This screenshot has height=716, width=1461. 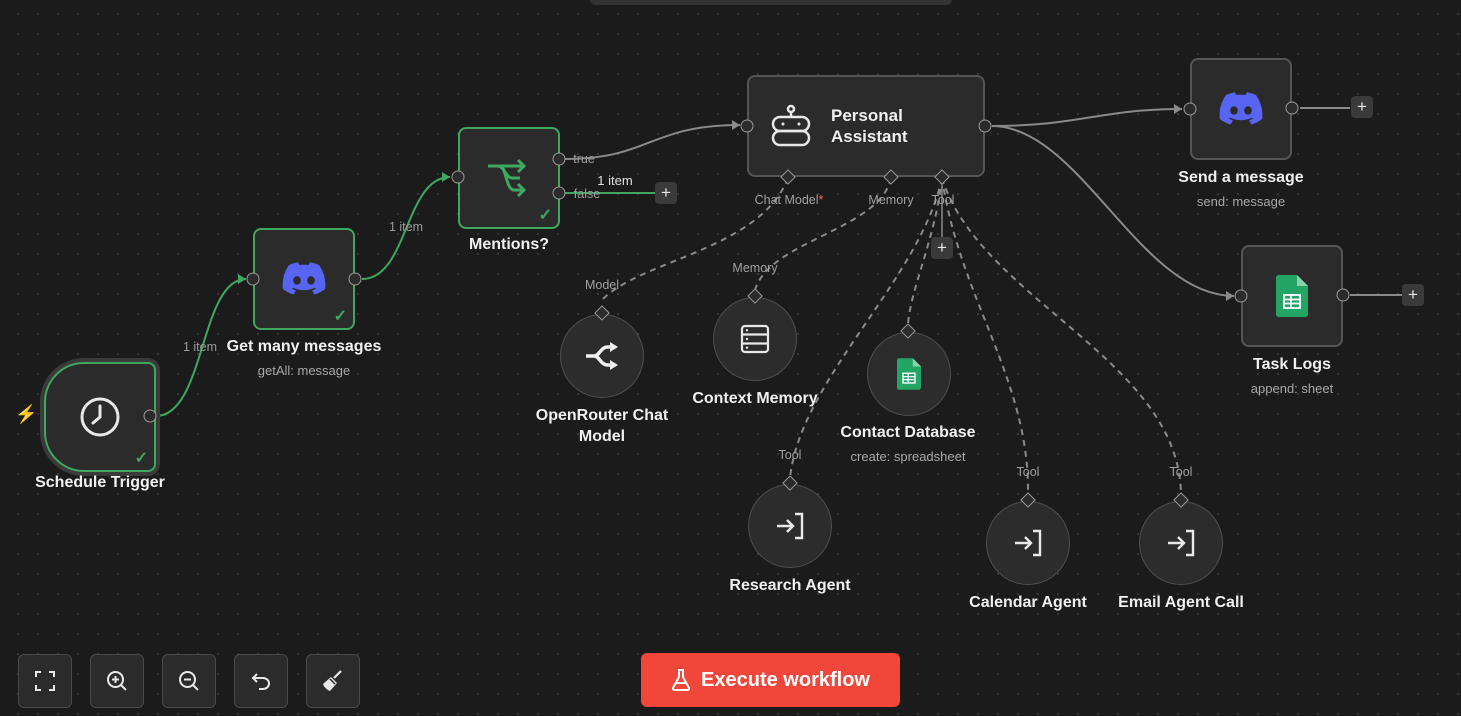 What do you see at coordinates (1061, 336) in the screenshot?
I see `edge-tool-email` at bounding box center [1061, 336].